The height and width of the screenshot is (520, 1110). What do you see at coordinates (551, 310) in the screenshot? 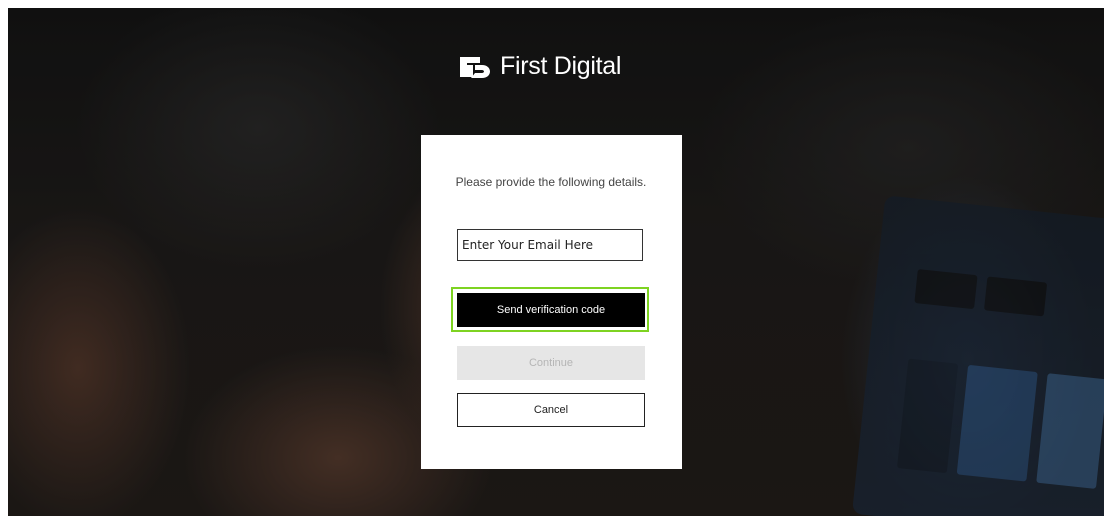
I see `send-verification-code-button: Send verification code` at bounding box center [551, 310].